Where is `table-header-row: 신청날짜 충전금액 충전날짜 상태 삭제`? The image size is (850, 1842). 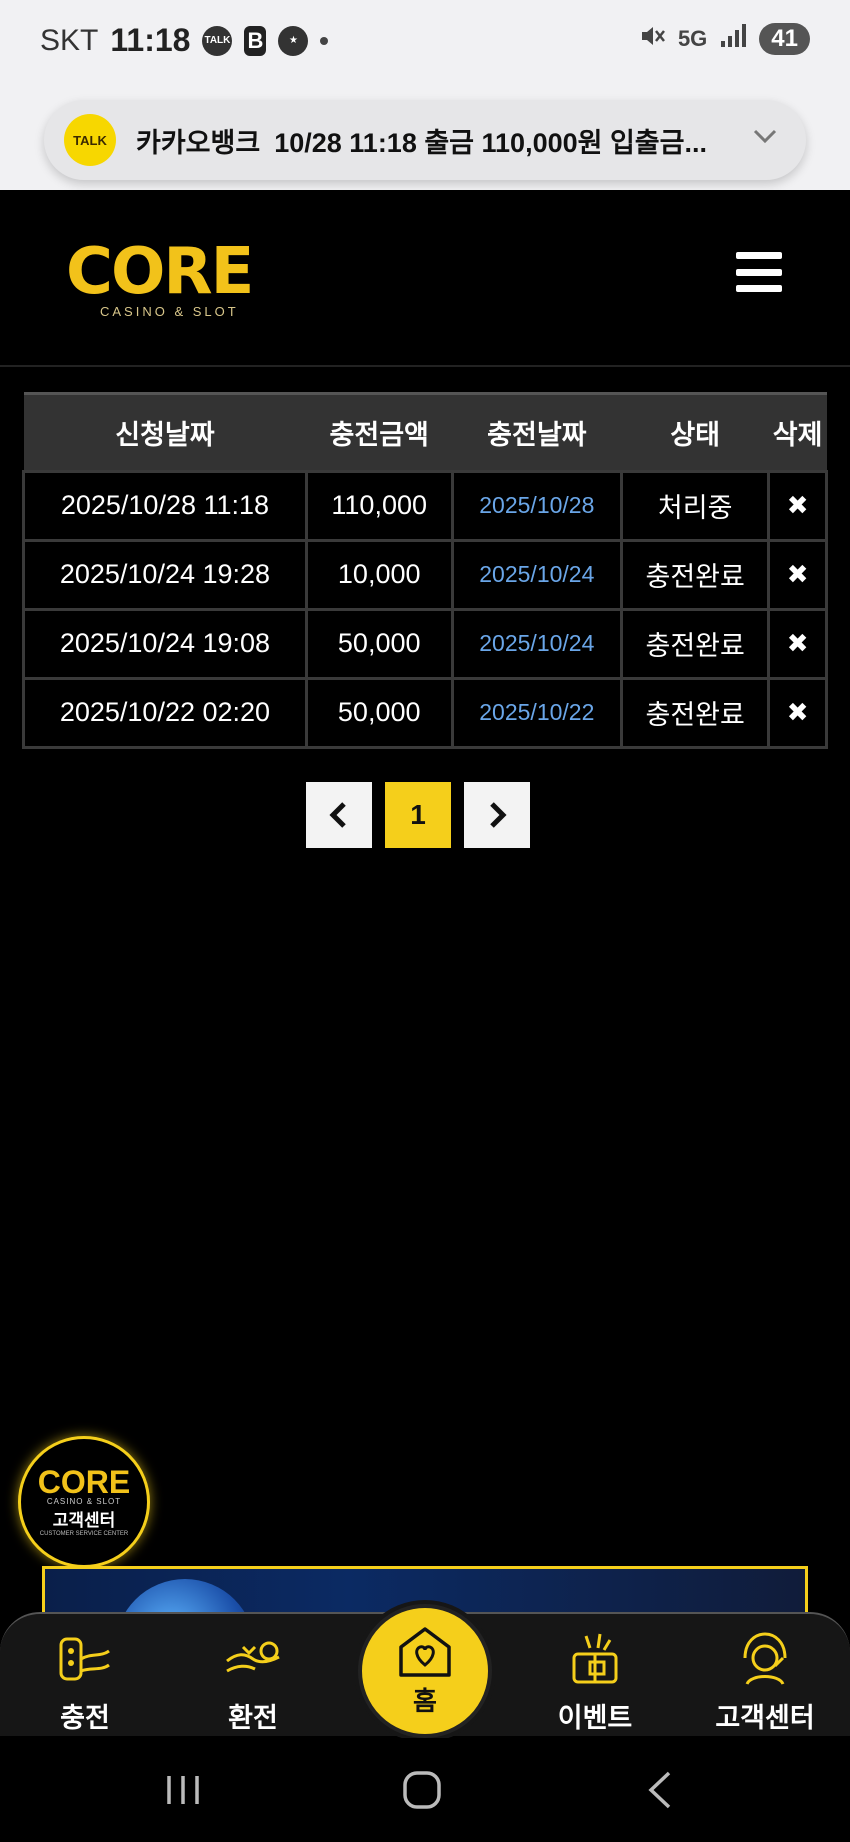 table-header-row: 신청날짜 충전금액 충전날짜 상태 삭제 is located at coordinates (425, 431).